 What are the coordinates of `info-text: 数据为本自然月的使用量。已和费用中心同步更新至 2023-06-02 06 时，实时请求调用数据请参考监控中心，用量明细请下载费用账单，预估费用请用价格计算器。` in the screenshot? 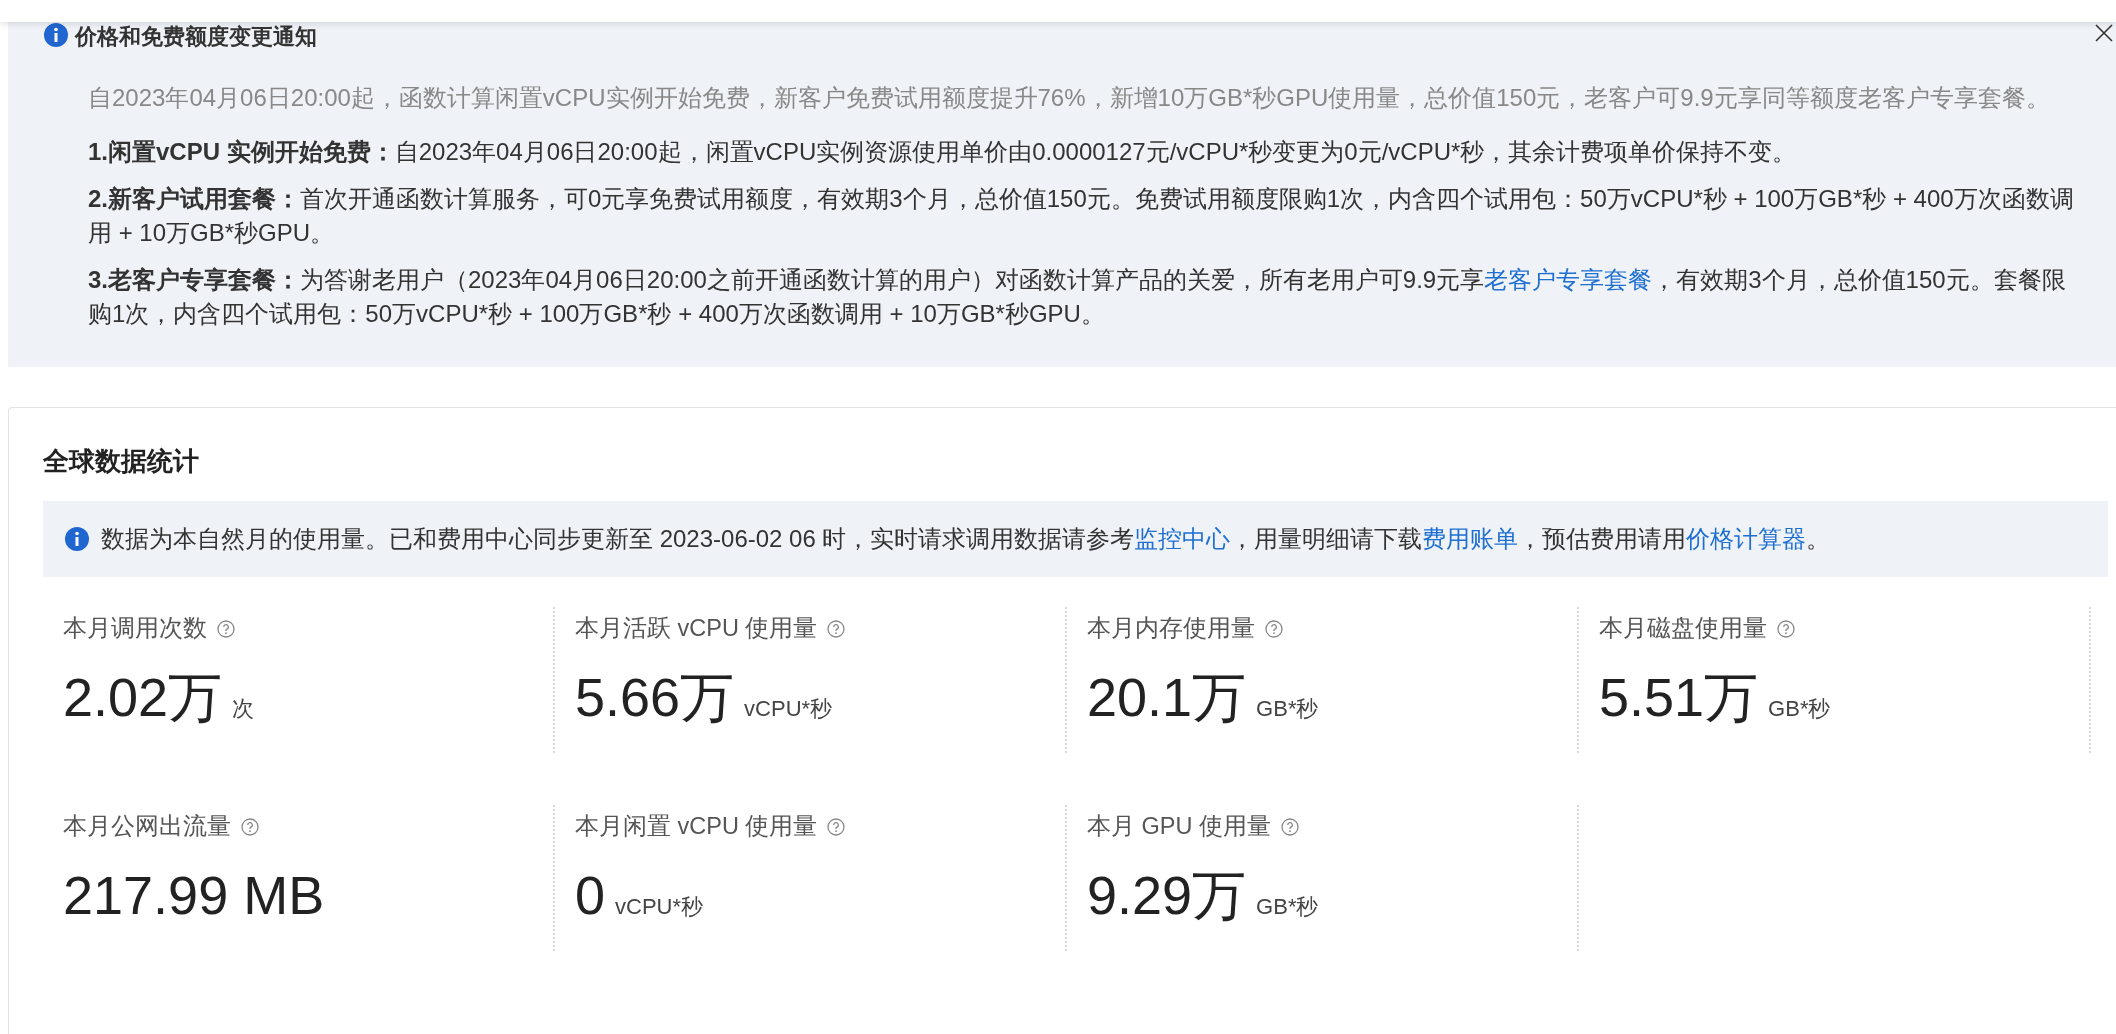 It's located at (966, 539).